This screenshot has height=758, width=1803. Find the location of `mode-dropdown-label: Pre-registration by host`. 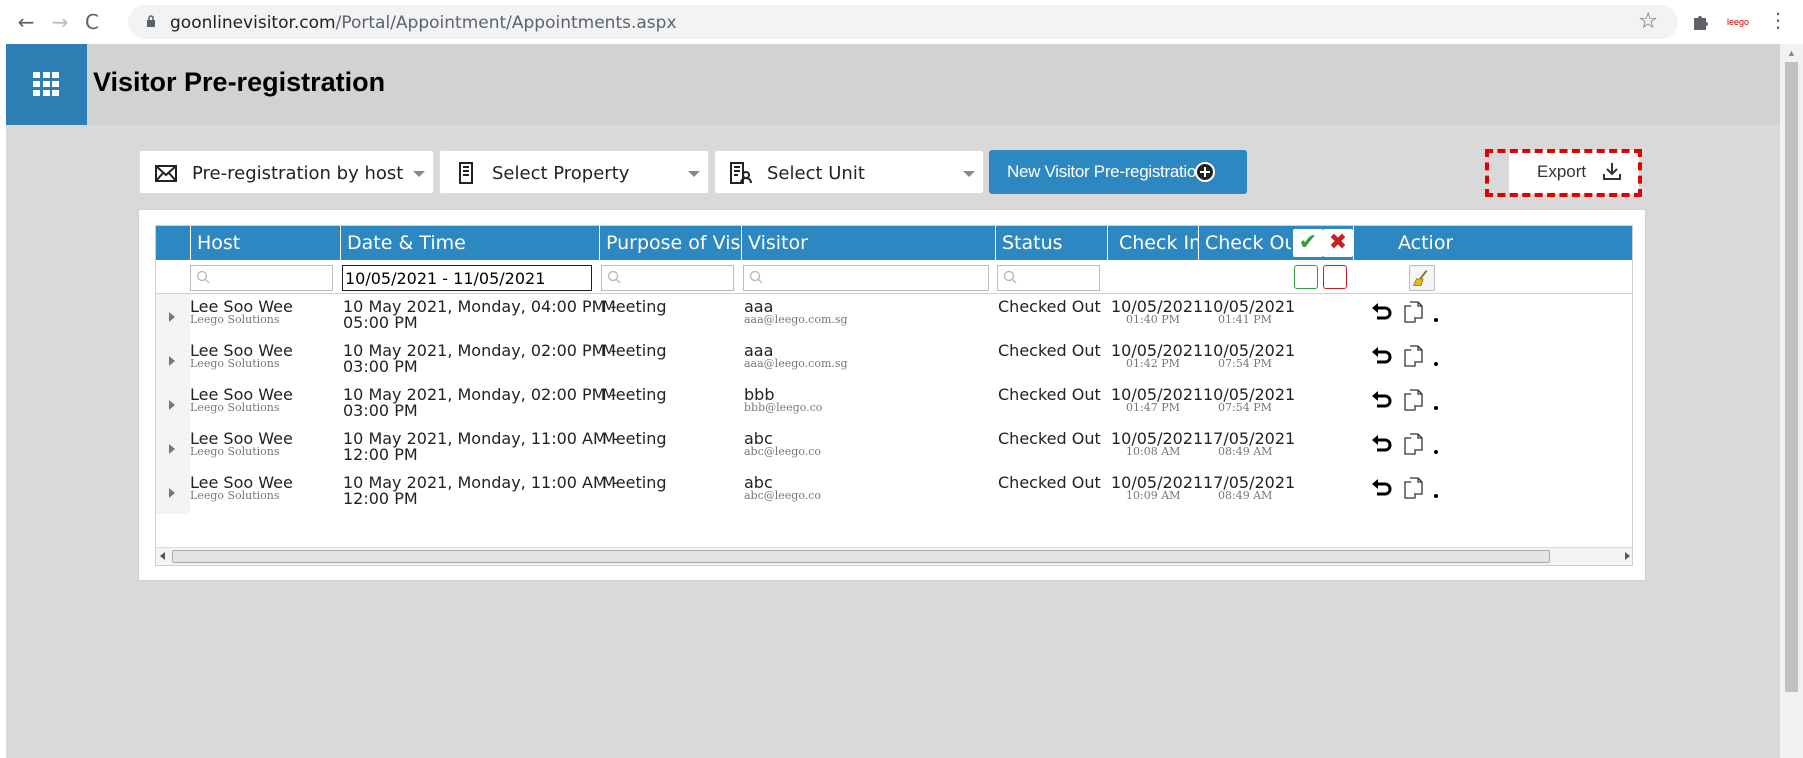

mode-dropdown-label: Pre-registration by host is located at coordinates (298, 173).